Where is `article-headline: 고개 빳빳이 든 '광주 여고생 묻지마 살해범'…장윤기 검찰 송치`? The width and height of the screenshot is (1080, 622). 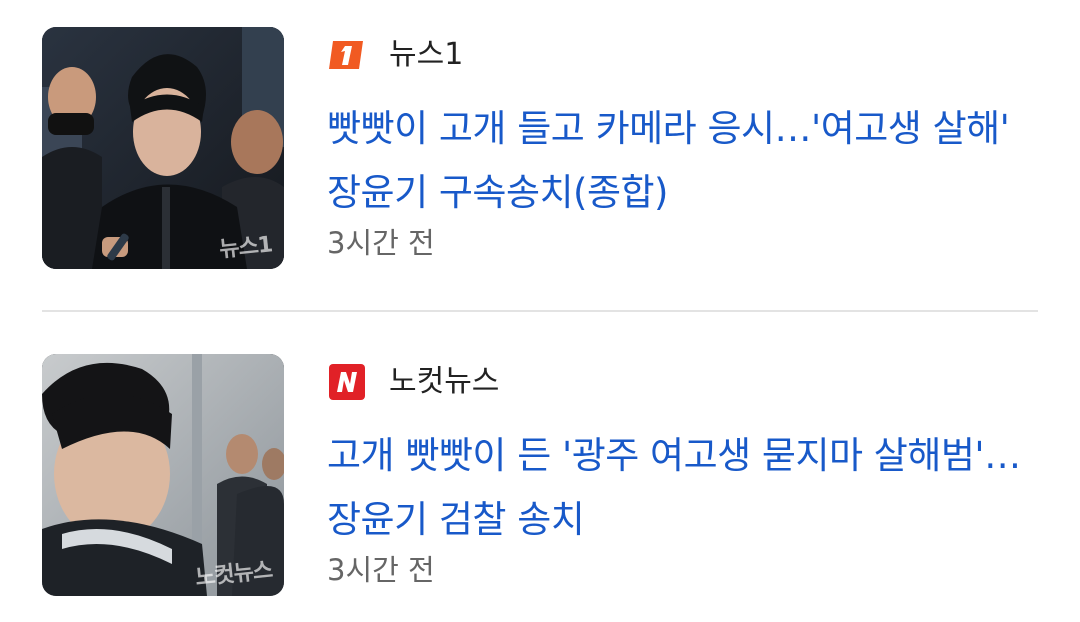 article-headline: 고개 빳빳이 든 '광주 여고생 묻지마 살해범'…장윤기 검찰 송치 is located at coordinates (682, 488).